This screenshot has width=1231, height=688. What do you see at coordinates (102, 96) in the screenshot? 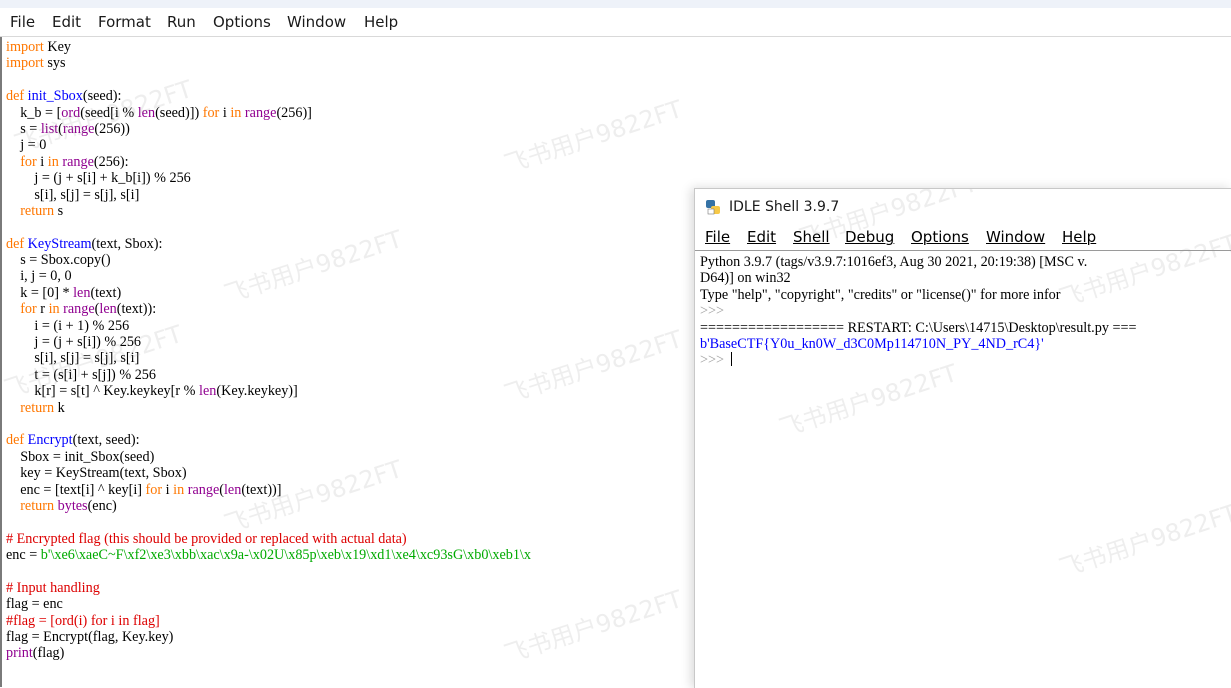
I see `code-token: (seed):` at bounding box center [102, 96].